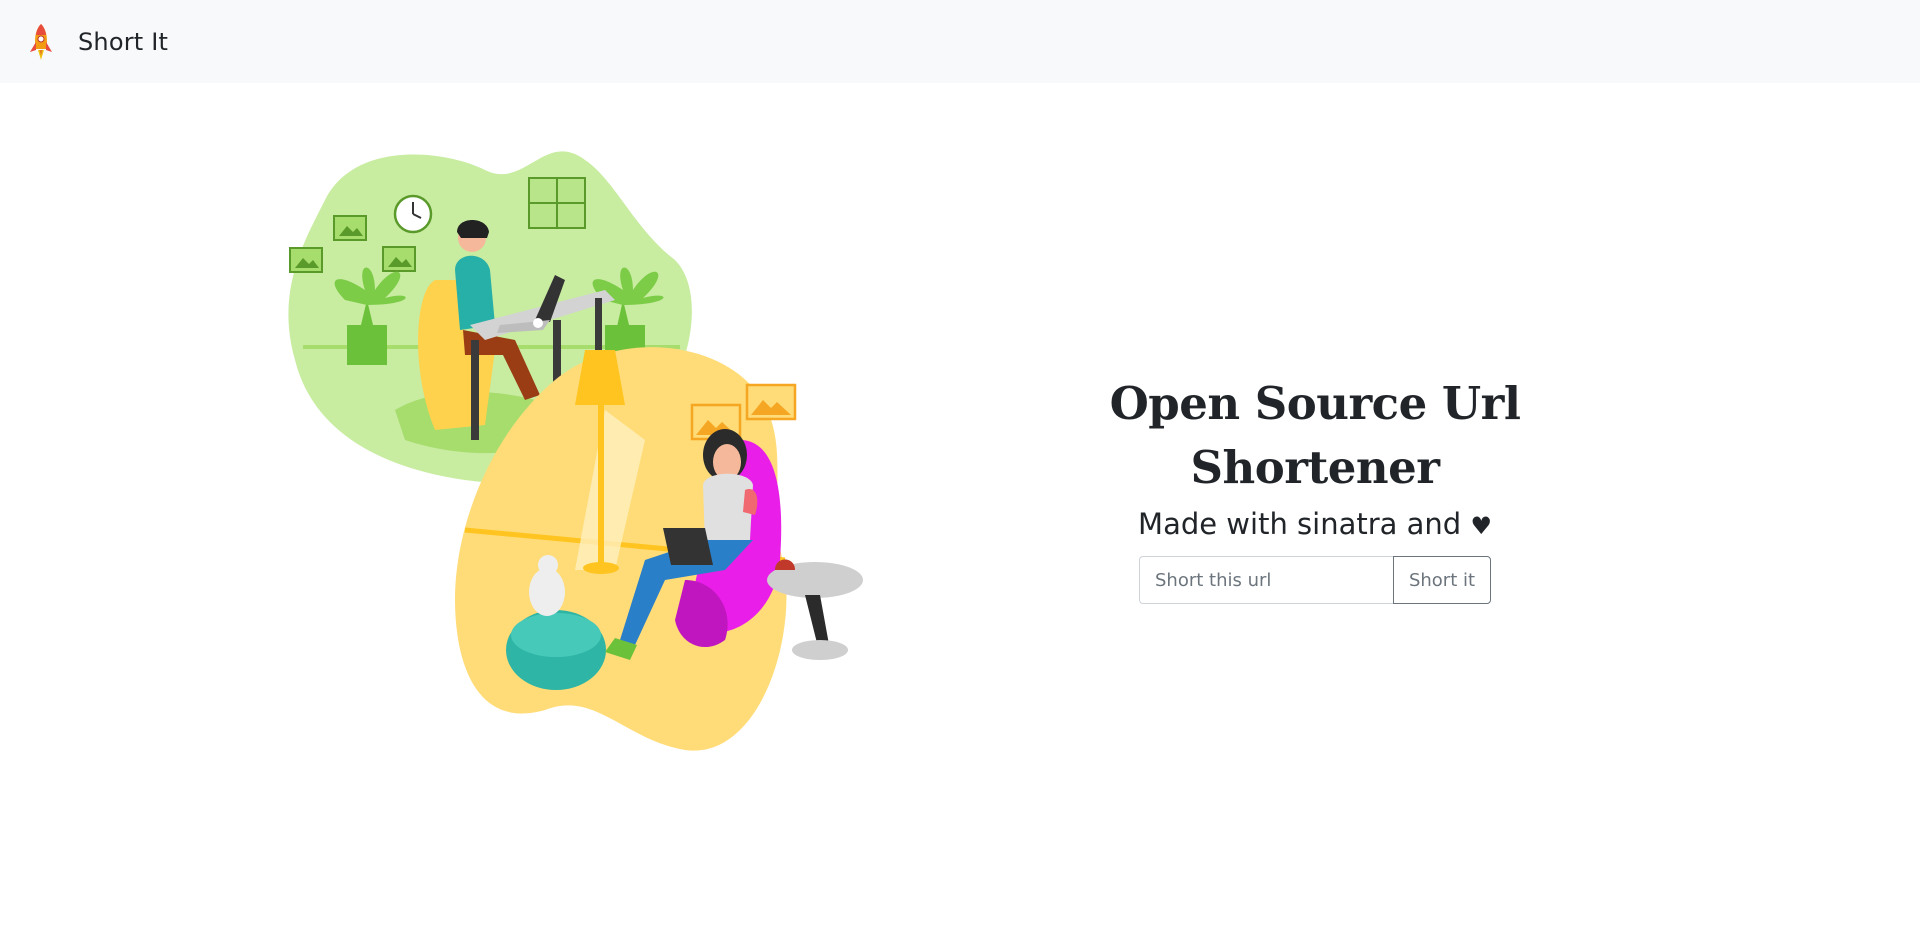 This screenshot has width=1920, height=942. What do you see at coordinates (1315, 435) in the screenshot?
I see `page-title: Open Source Url Shortener` at bounding box center [1315, 435].